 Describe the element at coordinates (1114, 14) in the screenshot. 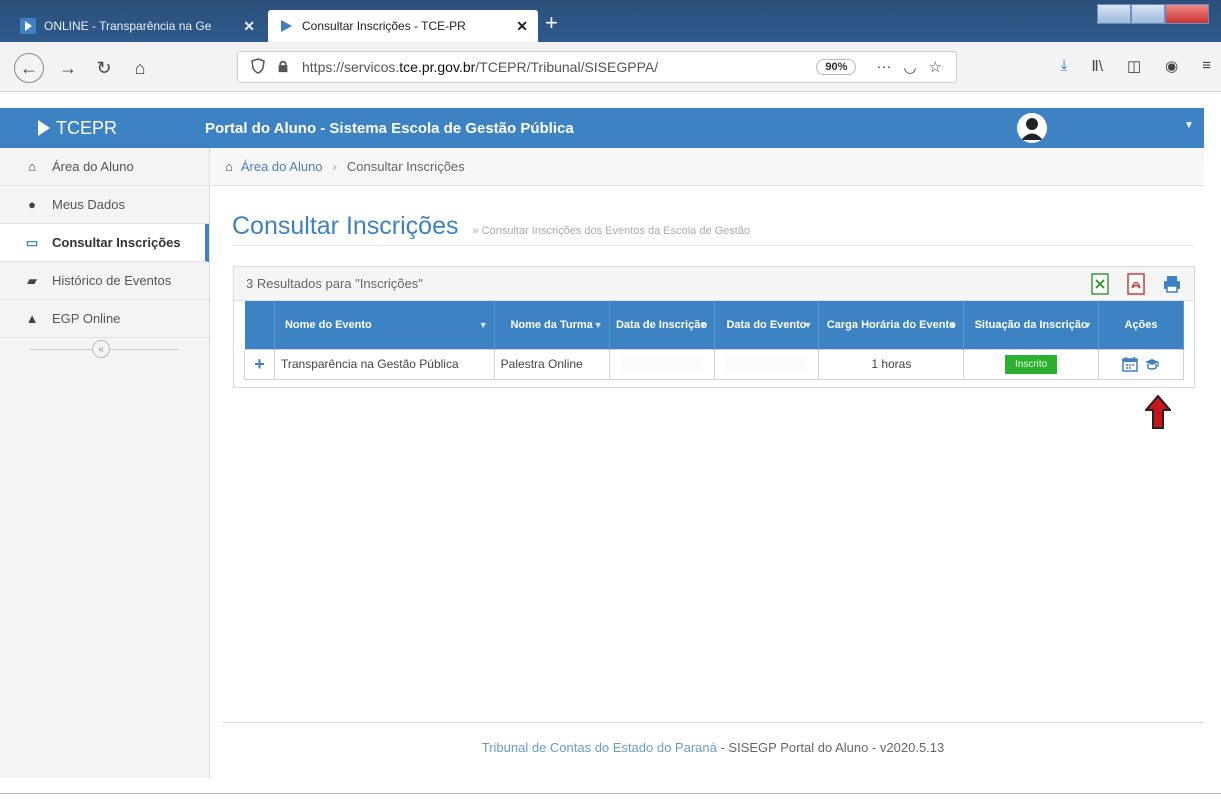

I see `minimize-button` at that location.